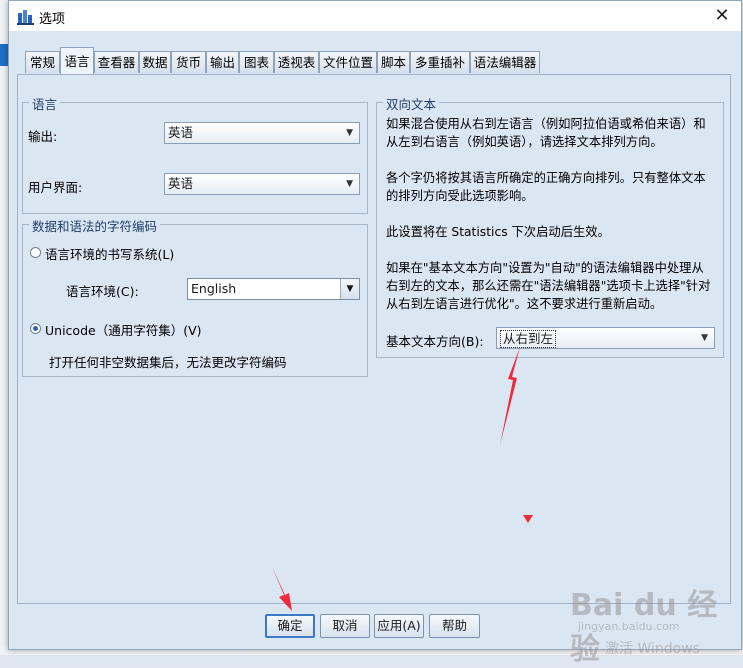 This screenshot has height=668, width=743. Describe the element at coordinates (181, 183) in the screenshot. I see `ui-language-value: 英语` at that location.